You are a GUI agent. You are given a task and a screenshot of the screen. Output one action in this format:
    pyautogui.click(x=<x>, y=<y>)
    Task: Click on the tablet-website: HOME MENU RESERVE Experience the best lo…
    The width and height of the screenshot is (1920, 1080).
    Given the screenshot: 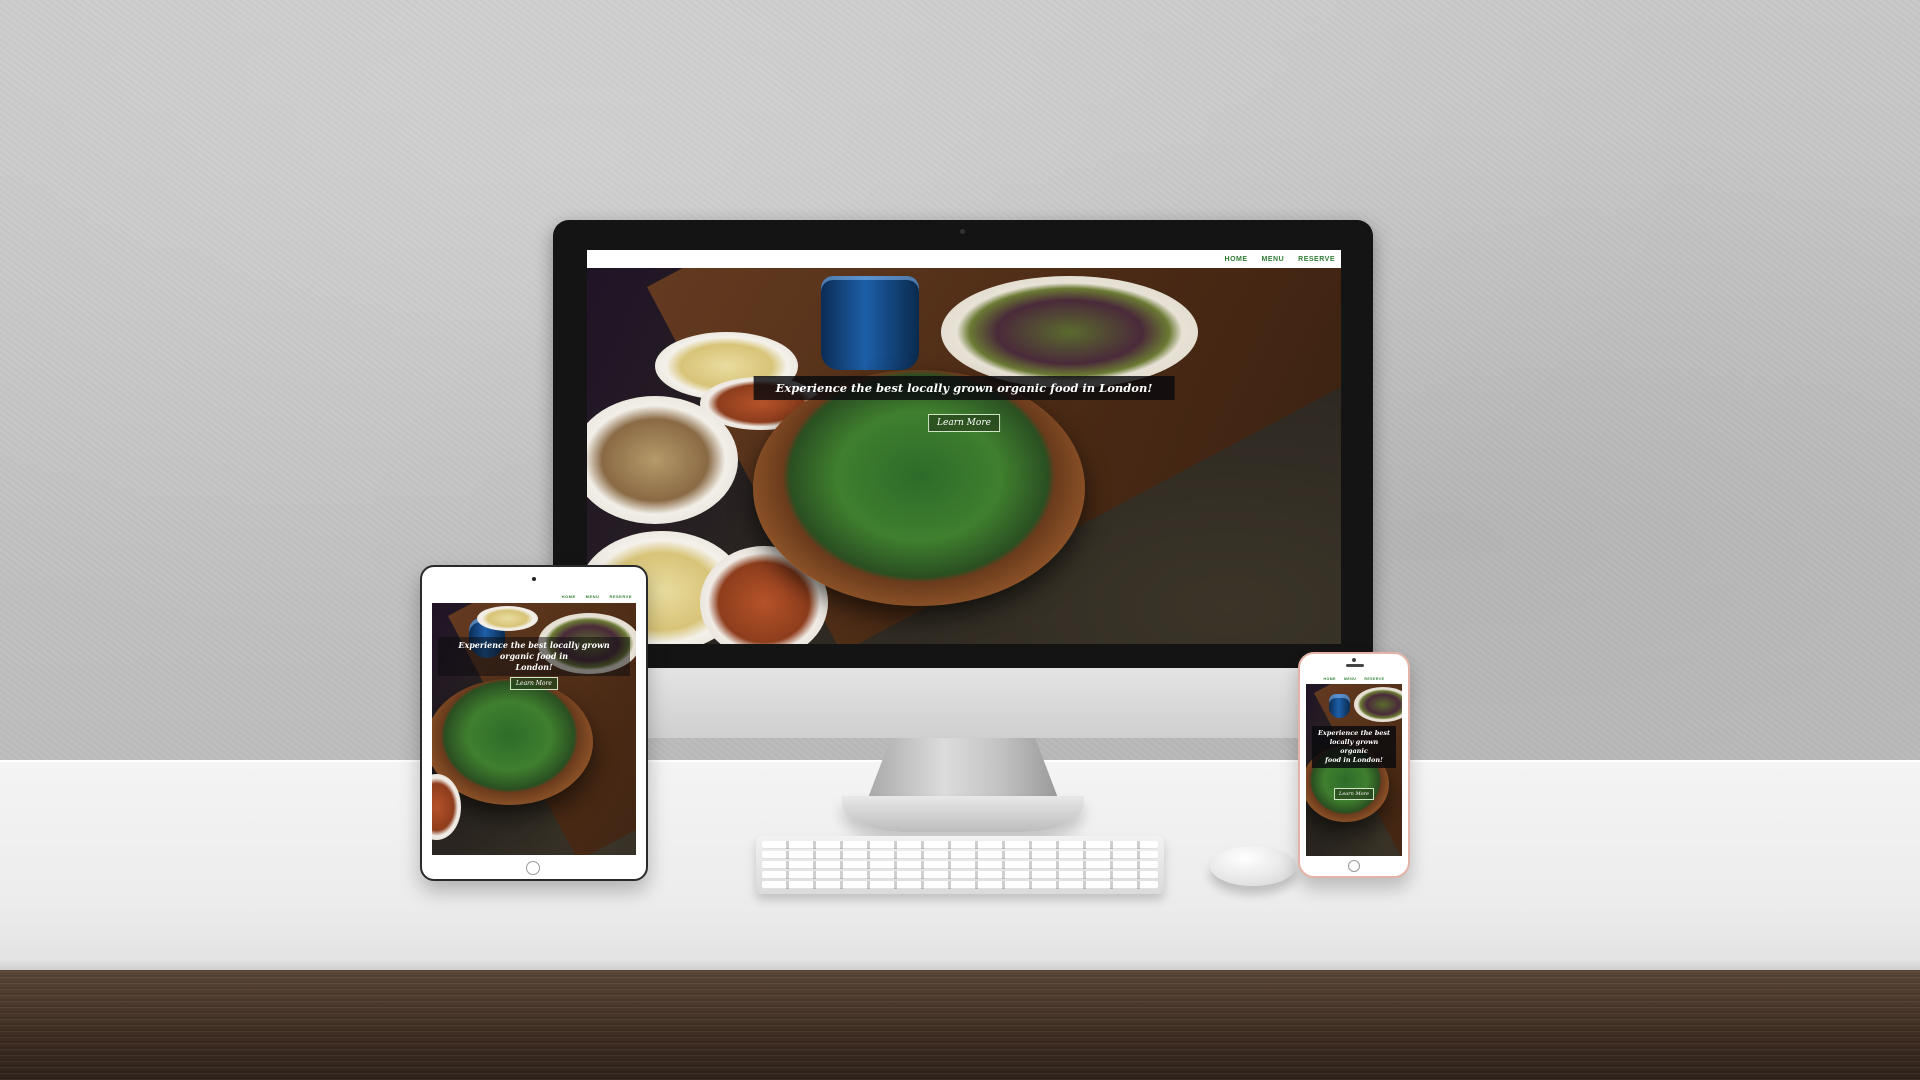 What is the action you would take?
    pyautogui.click(x=534, y=722)
    